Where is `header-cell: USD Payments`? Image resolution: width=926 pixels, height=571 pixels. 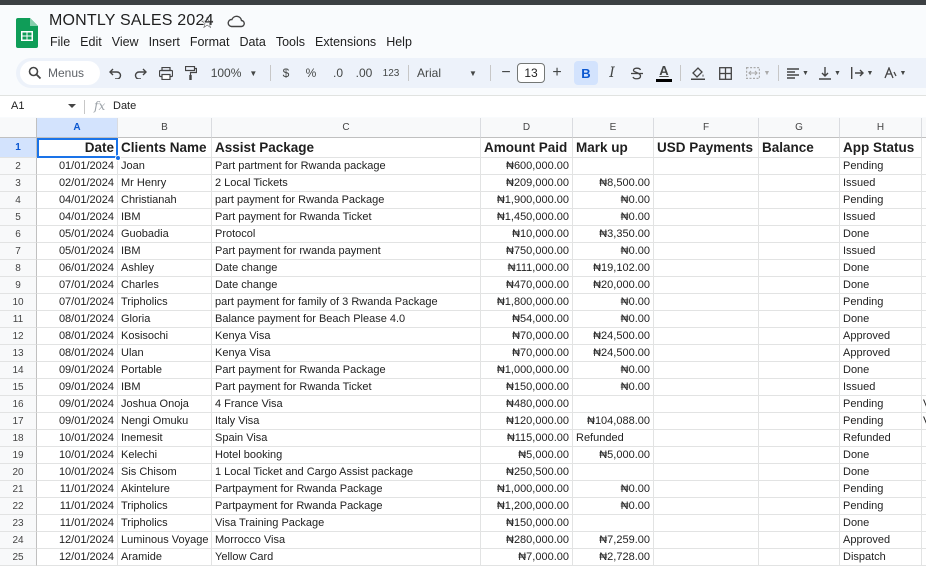 header-cell: USD Payments is located at coordinates (706, 148).